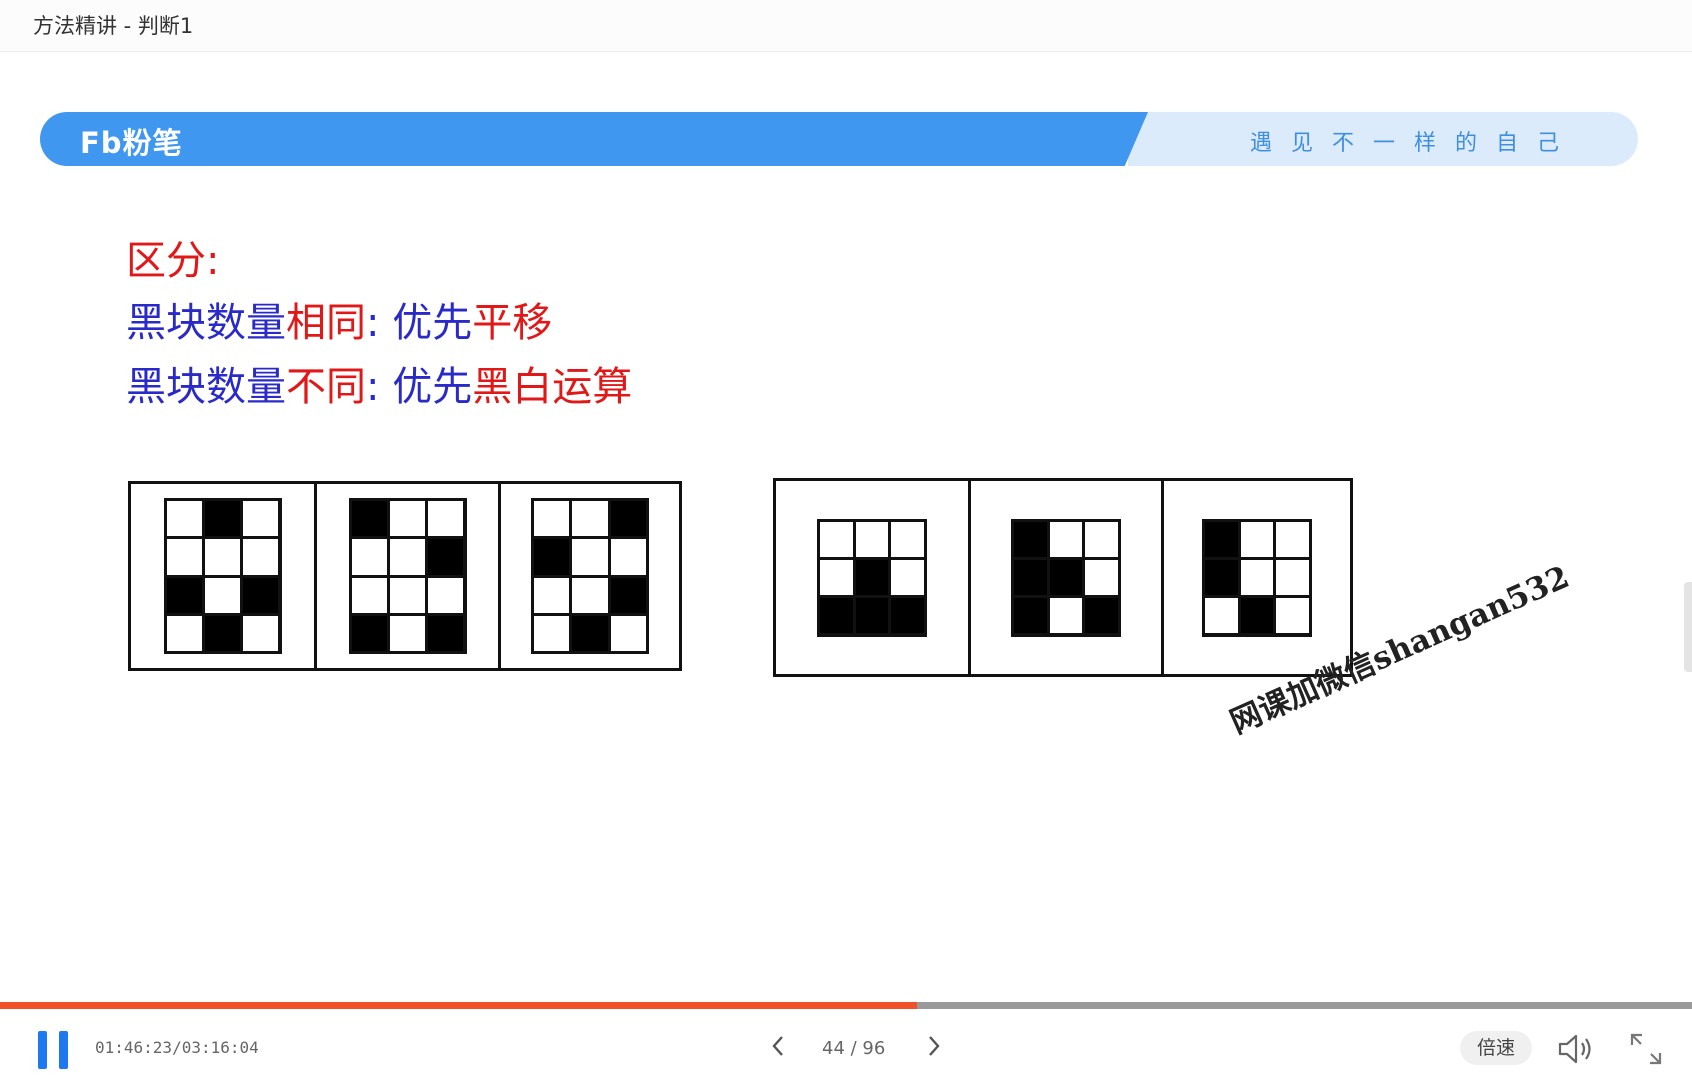 This screenshot has height=1079, width=1692. Describe the element at coordinates (594, 139) in the screenshot. I see `banner-left` at that location.